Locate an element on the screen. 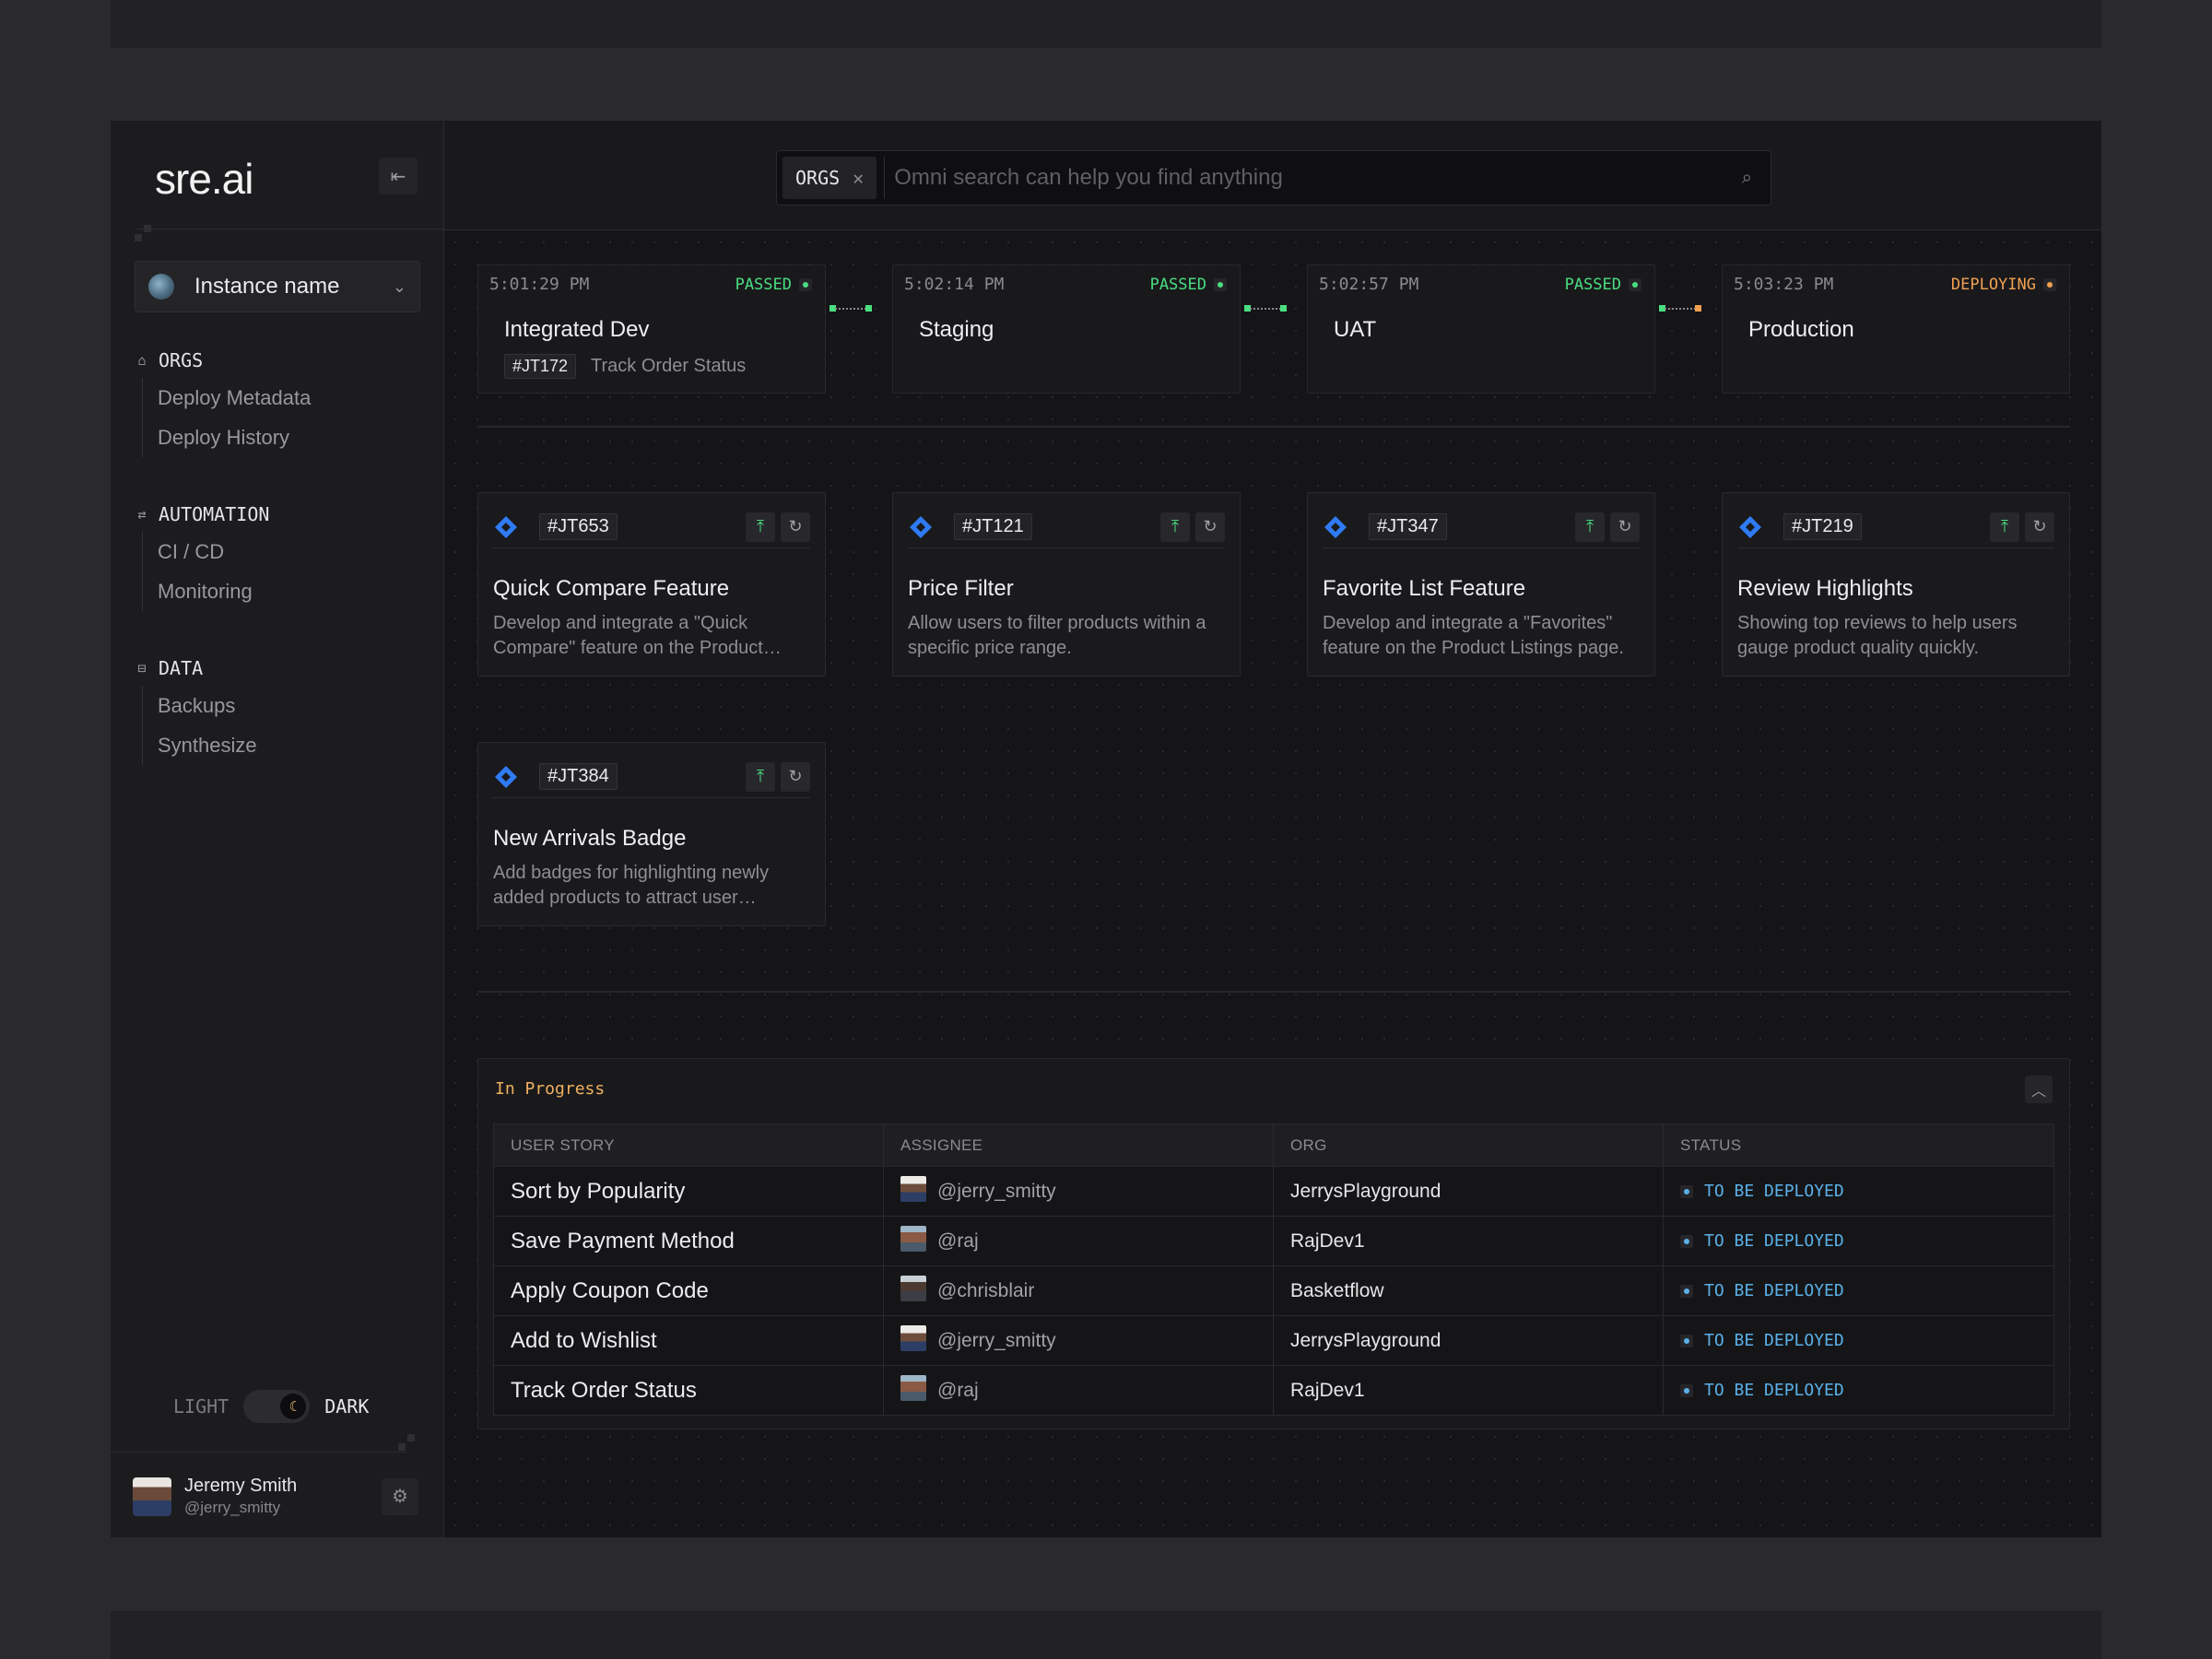  stage-name: Staging is located at coordinates (956, 329).